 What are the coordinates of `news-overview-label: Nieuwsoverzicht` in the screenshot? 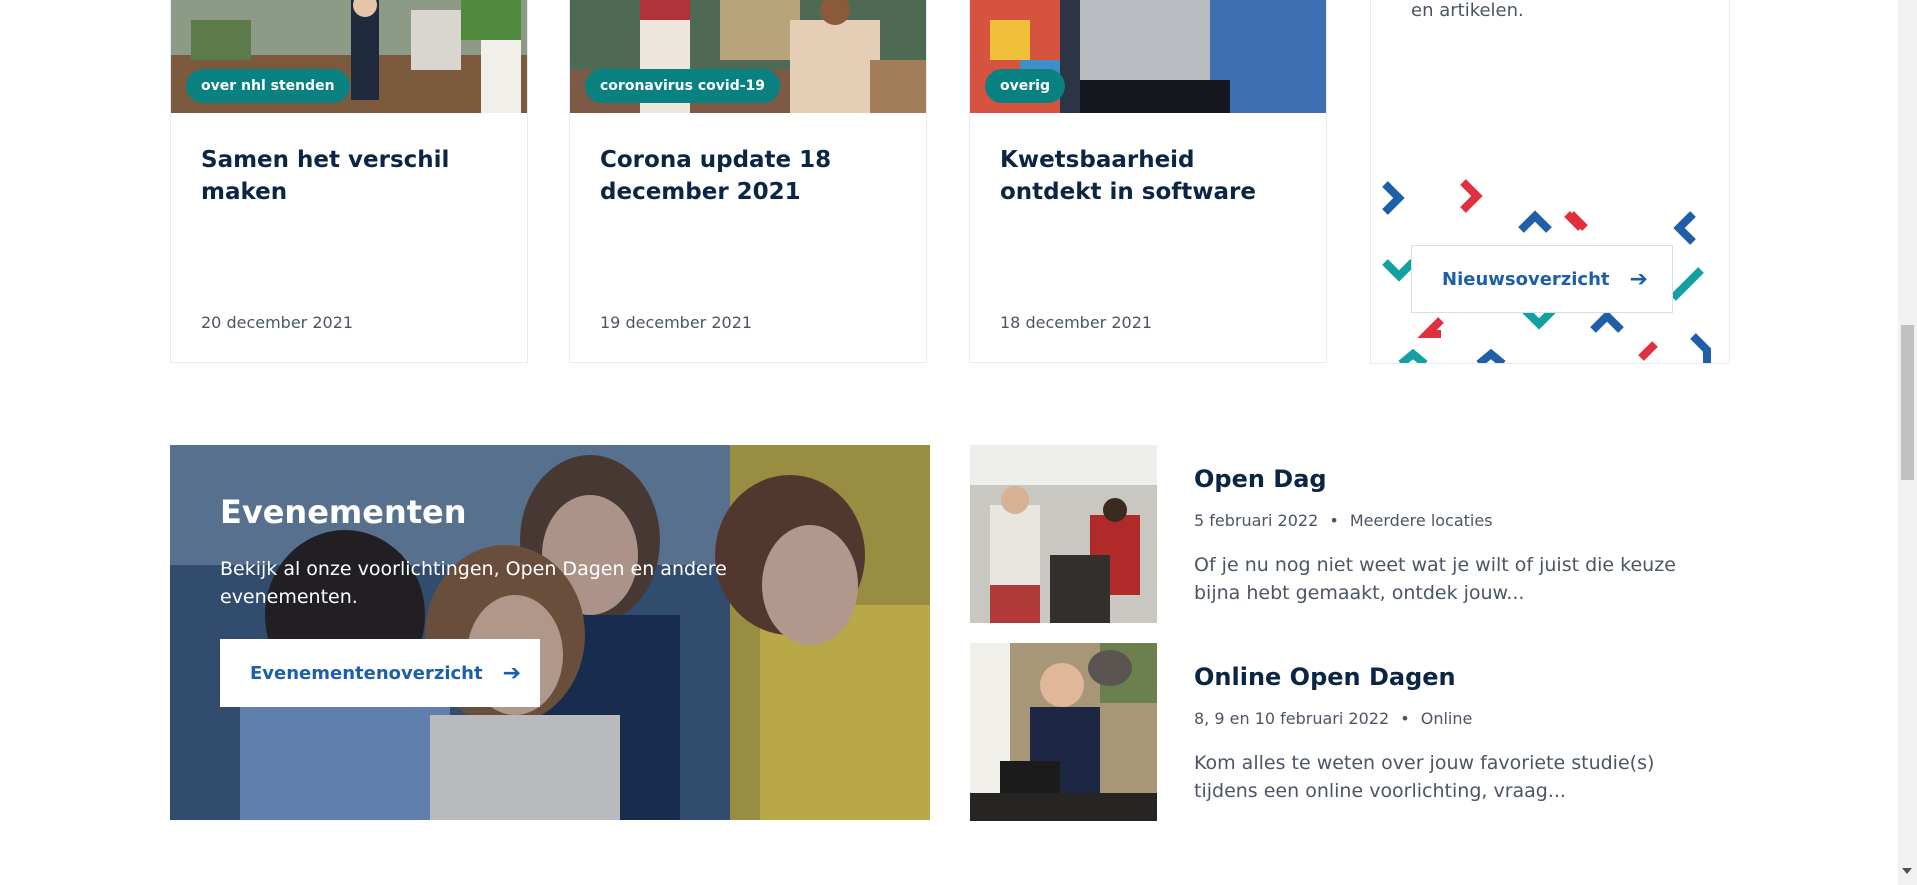 It's located at (1526, 279).